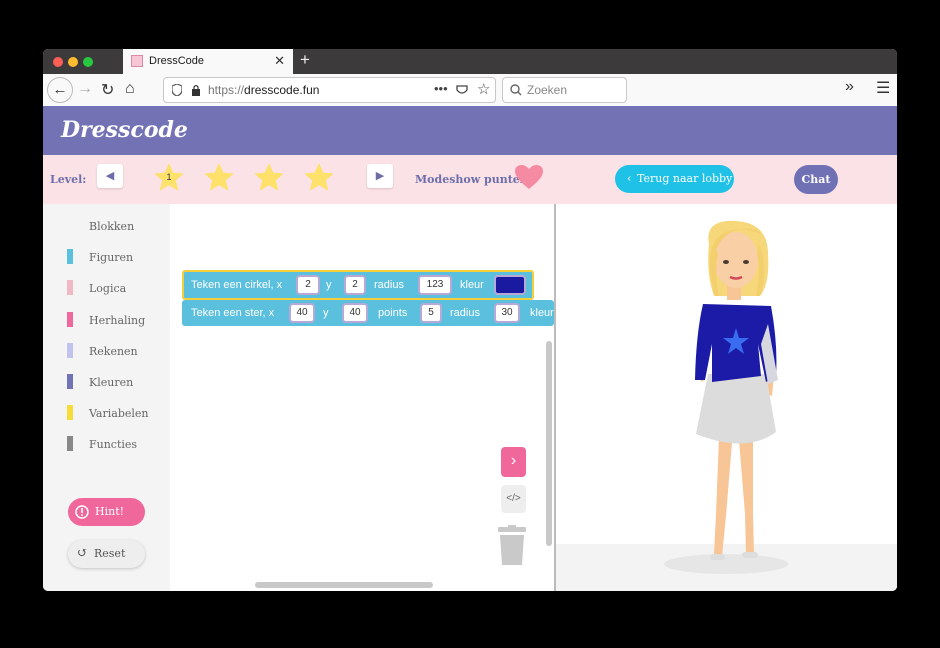 This screenshot has width=940, height=648. I want to click on circle-y-field: 2, so click(355, 285).